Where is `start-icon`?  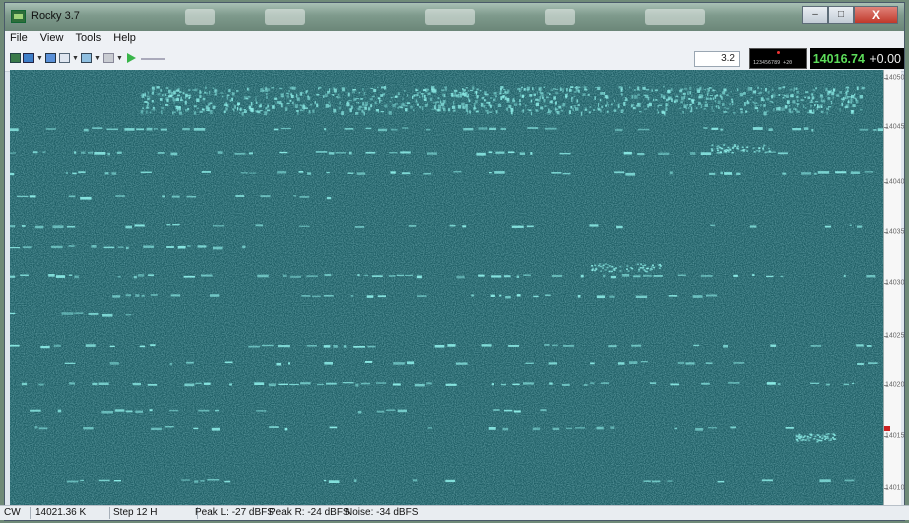 start-icon is located at coordinates (15, 58).